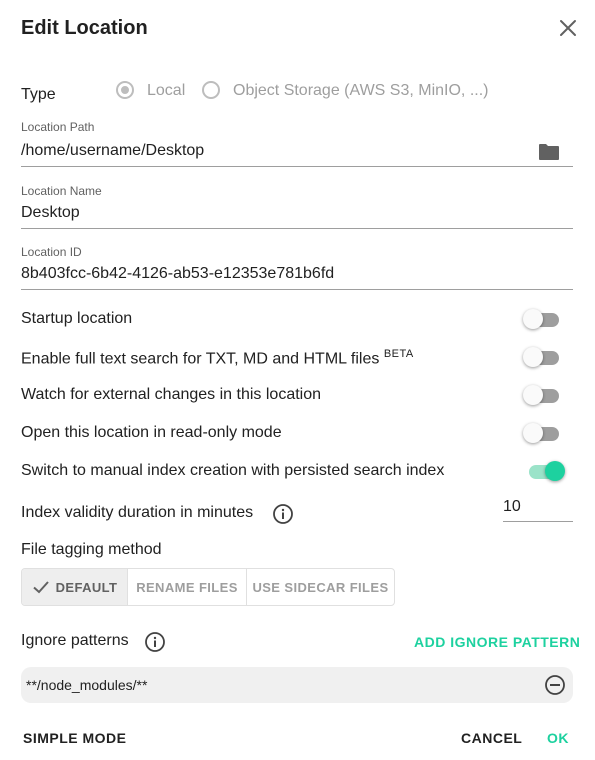 This screenshot has height=760, width=595. I want to click on startup-location-label: Startup location, so click(77, 318).